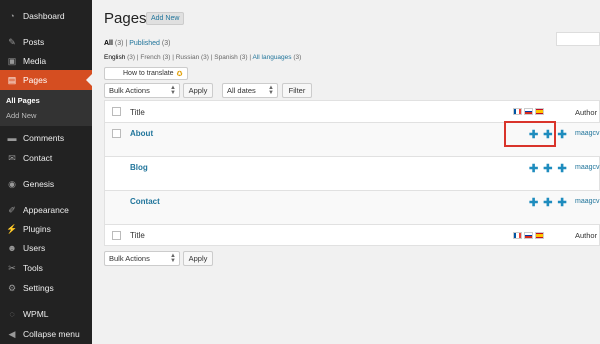  I want to click on sidebar-item-label: Pages, so click(35, 80).